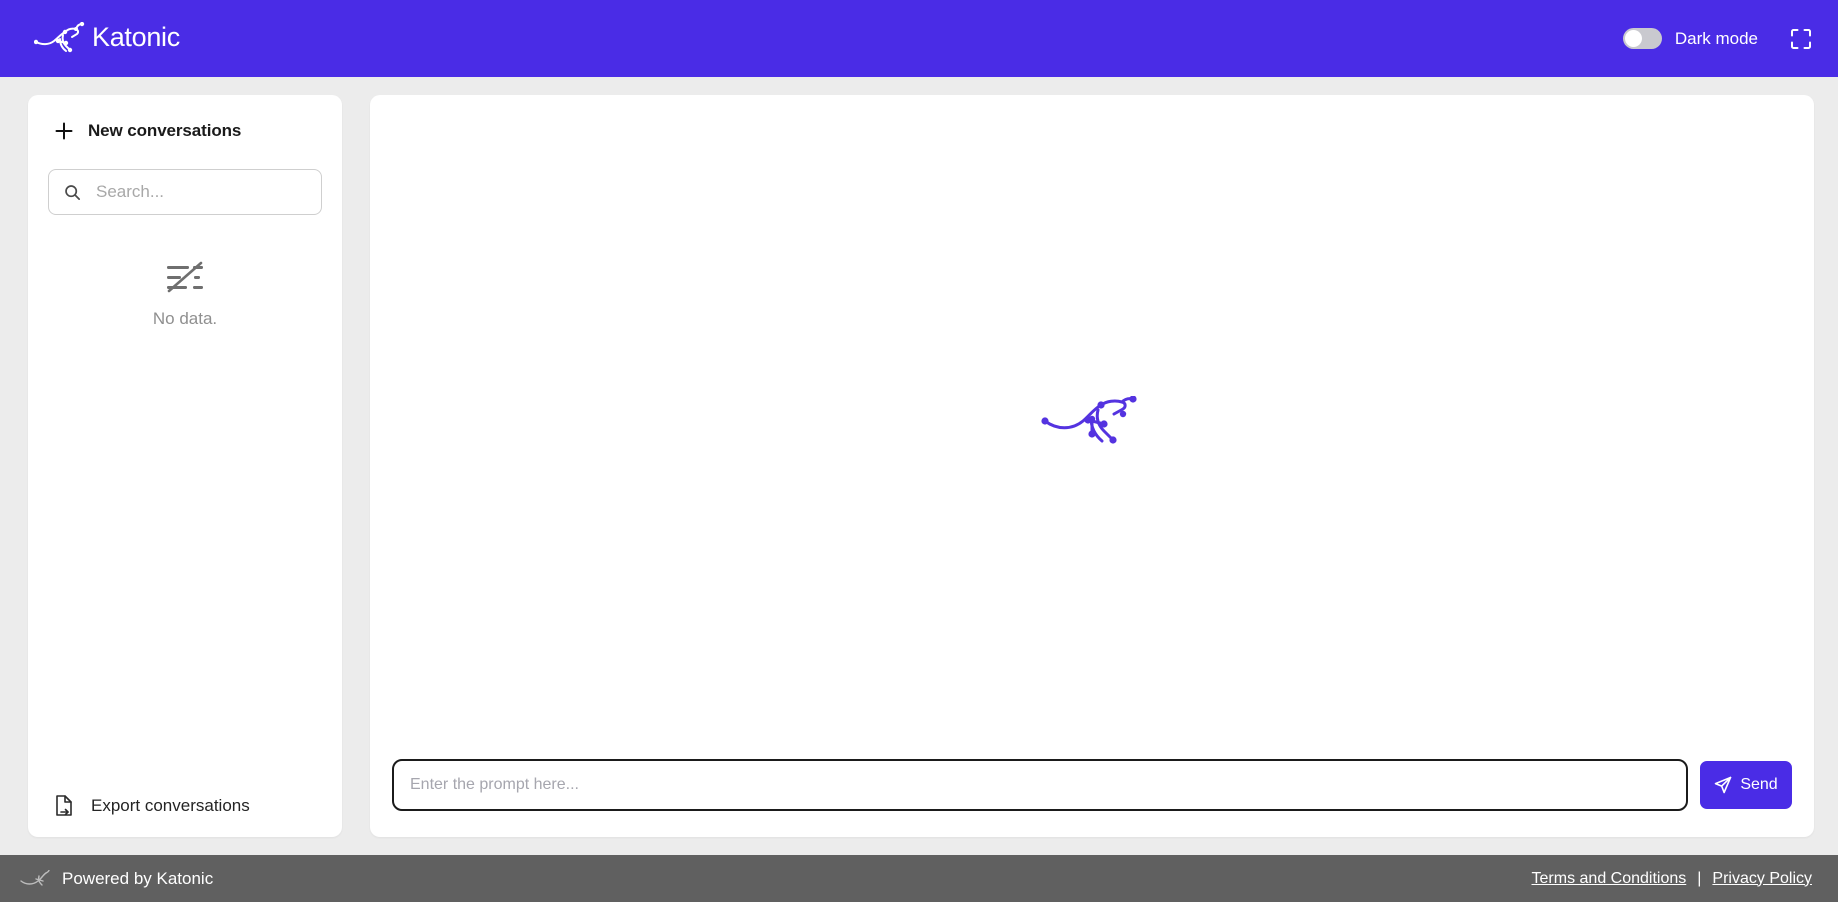 The width and height of the screenshot is (1838, 902). Describe the element at coordinates (1633, 38) in the screenshot. I see `toggle-knob` at that location.